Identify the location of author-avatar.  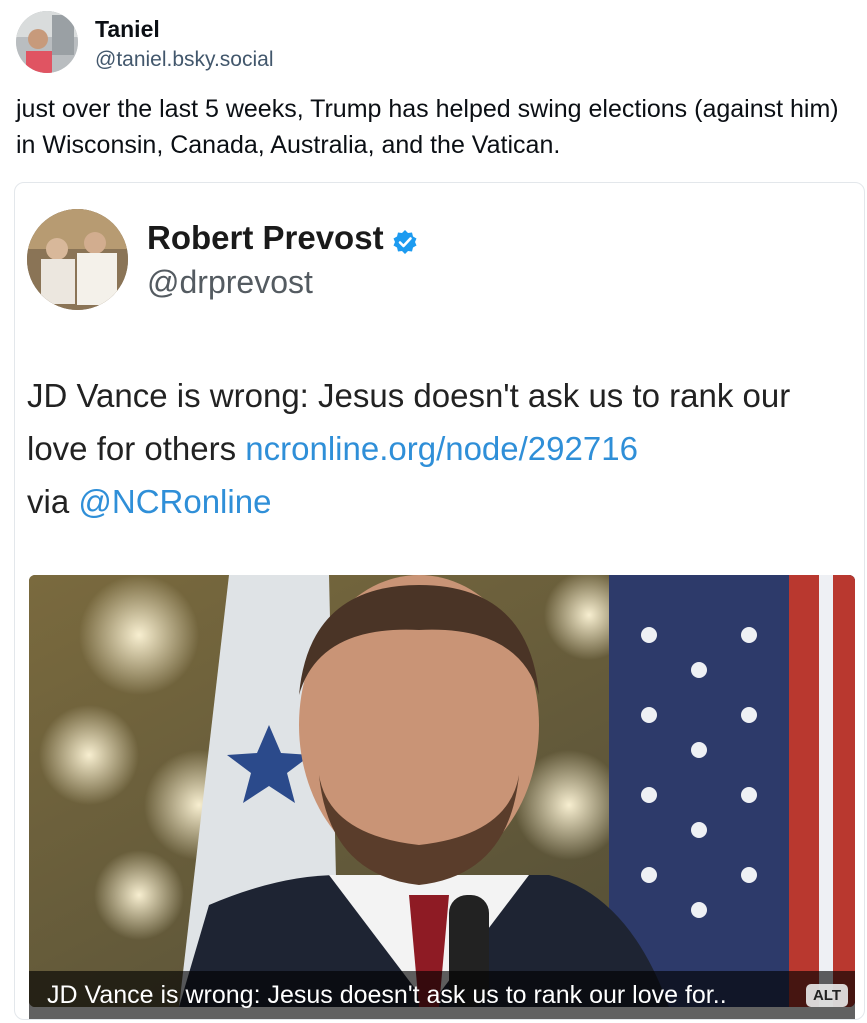
(47, 42).